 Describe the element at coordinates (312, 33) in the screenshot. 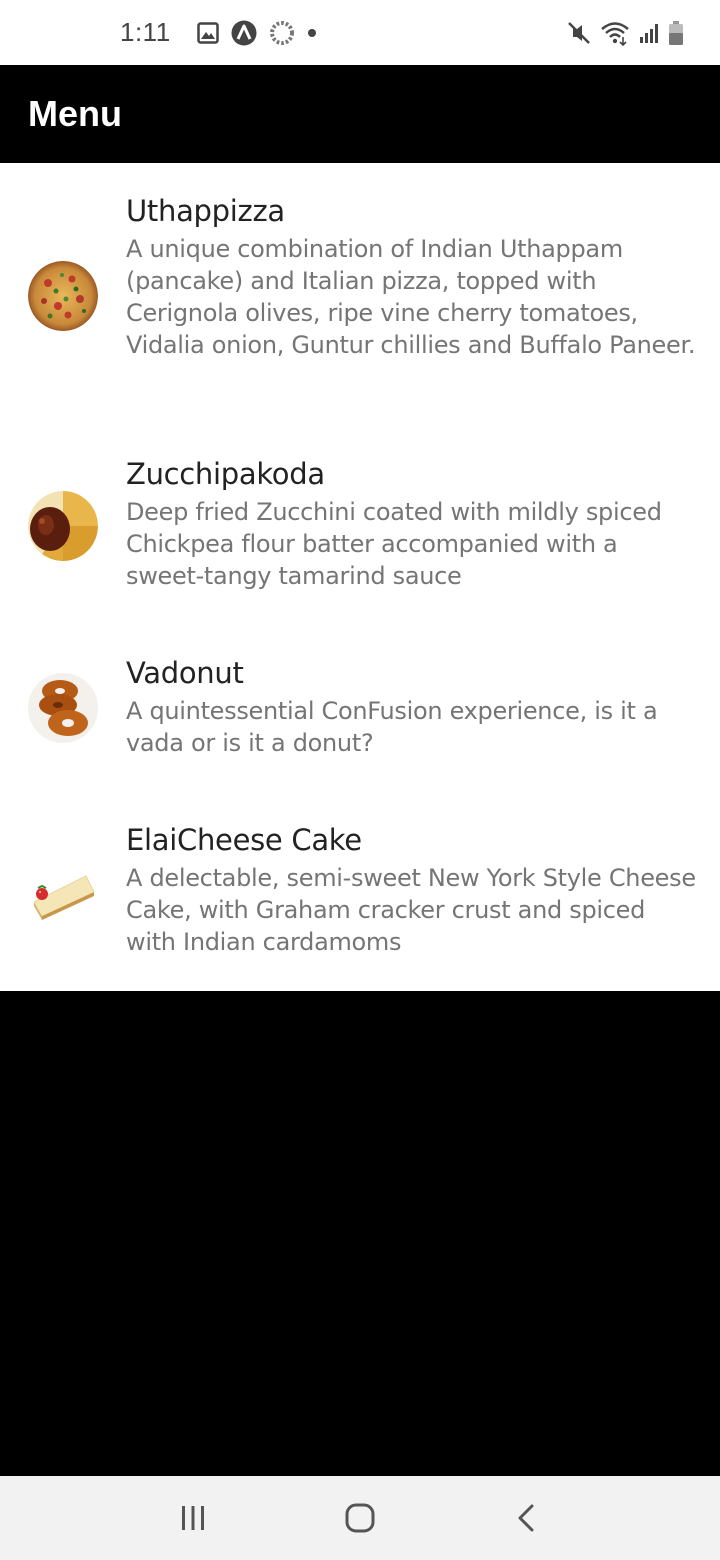

I see `dot-icon` at that location.